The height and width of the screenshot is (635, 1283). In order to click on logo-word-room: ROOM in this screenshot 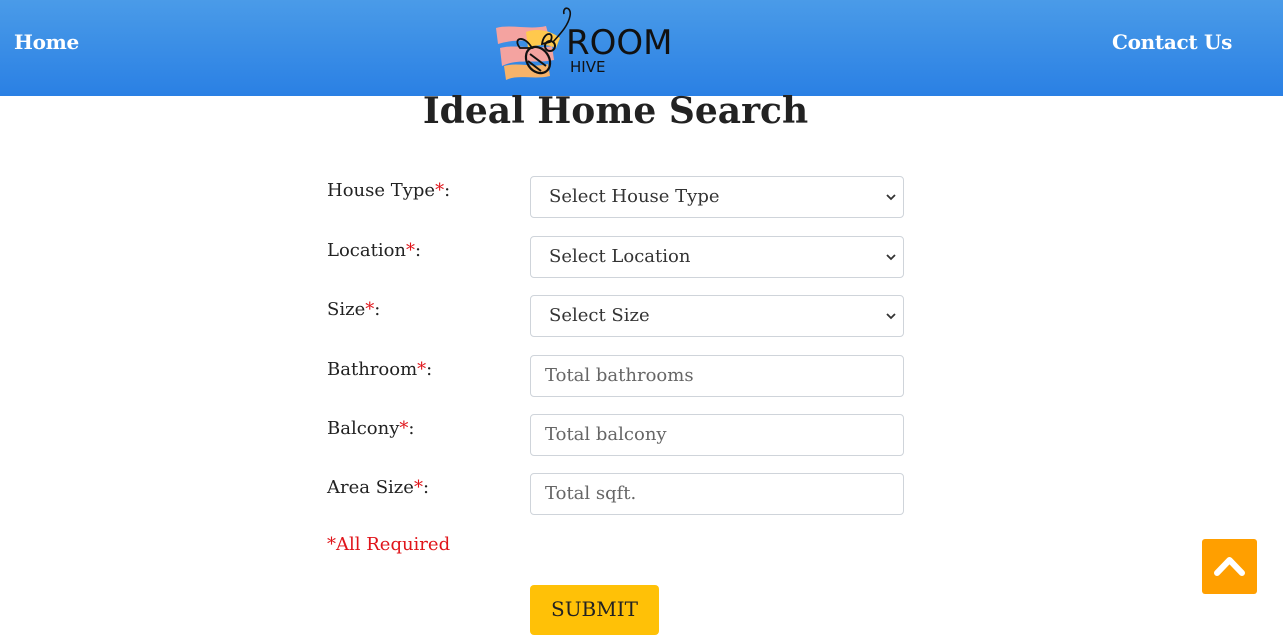, I will do `click(619, 43)`.